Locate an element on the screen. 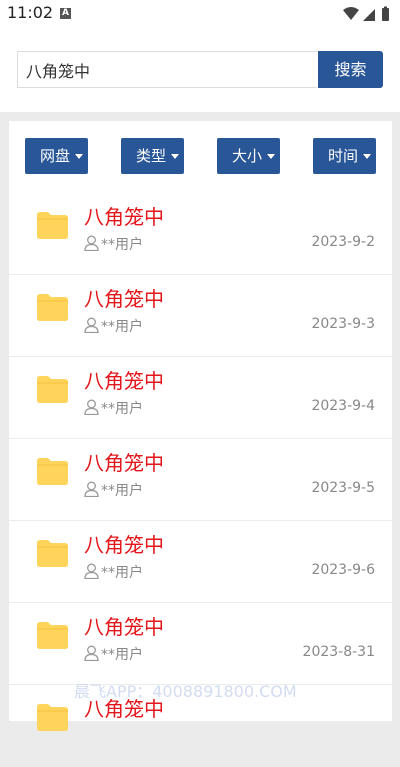  result-item: 八角笼中 **用户 2023-9-3 is located at coordinates (200, 315).